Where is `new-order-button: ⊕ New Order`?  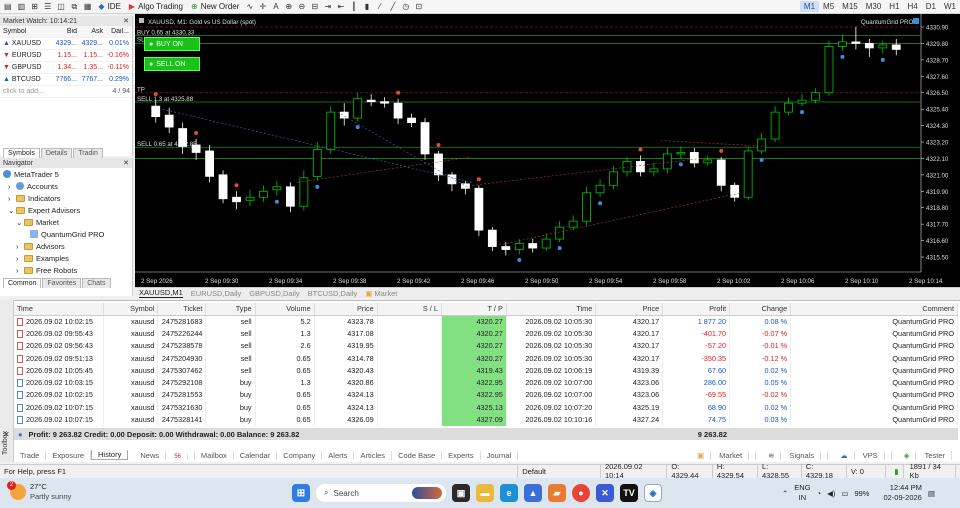 new-order-button: ⊕ New Order is located at coordinates (215, 6).